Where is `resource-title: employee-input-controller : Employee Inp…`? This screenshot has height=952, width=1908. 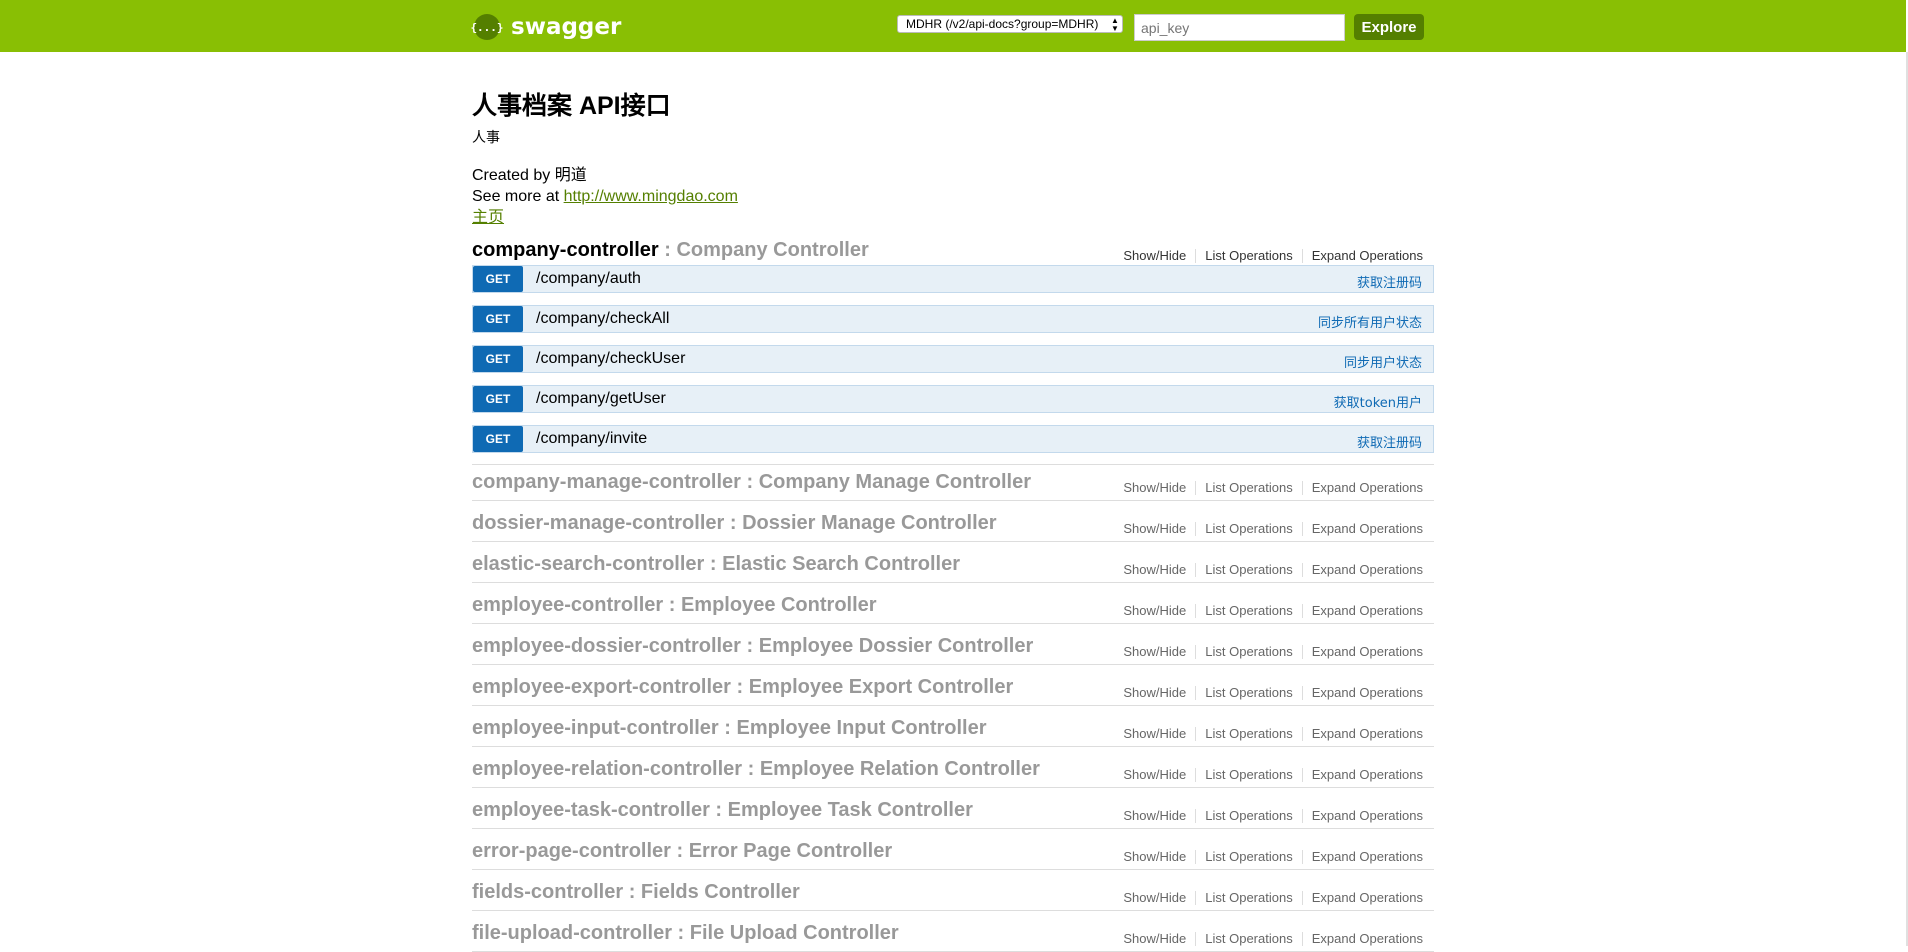 resource-title: employee-input-controller : Employee Inp… is located at coordinates (729, 728).